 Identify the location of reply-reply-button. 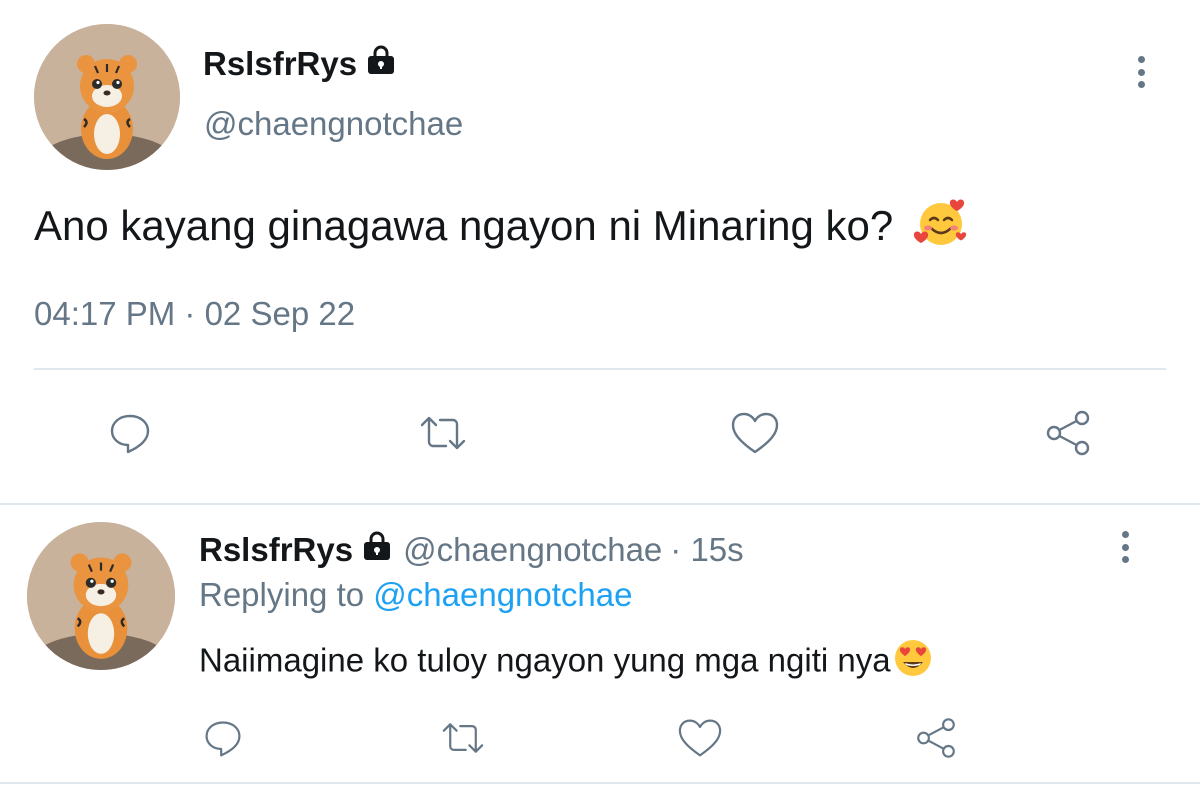
(223, 738).